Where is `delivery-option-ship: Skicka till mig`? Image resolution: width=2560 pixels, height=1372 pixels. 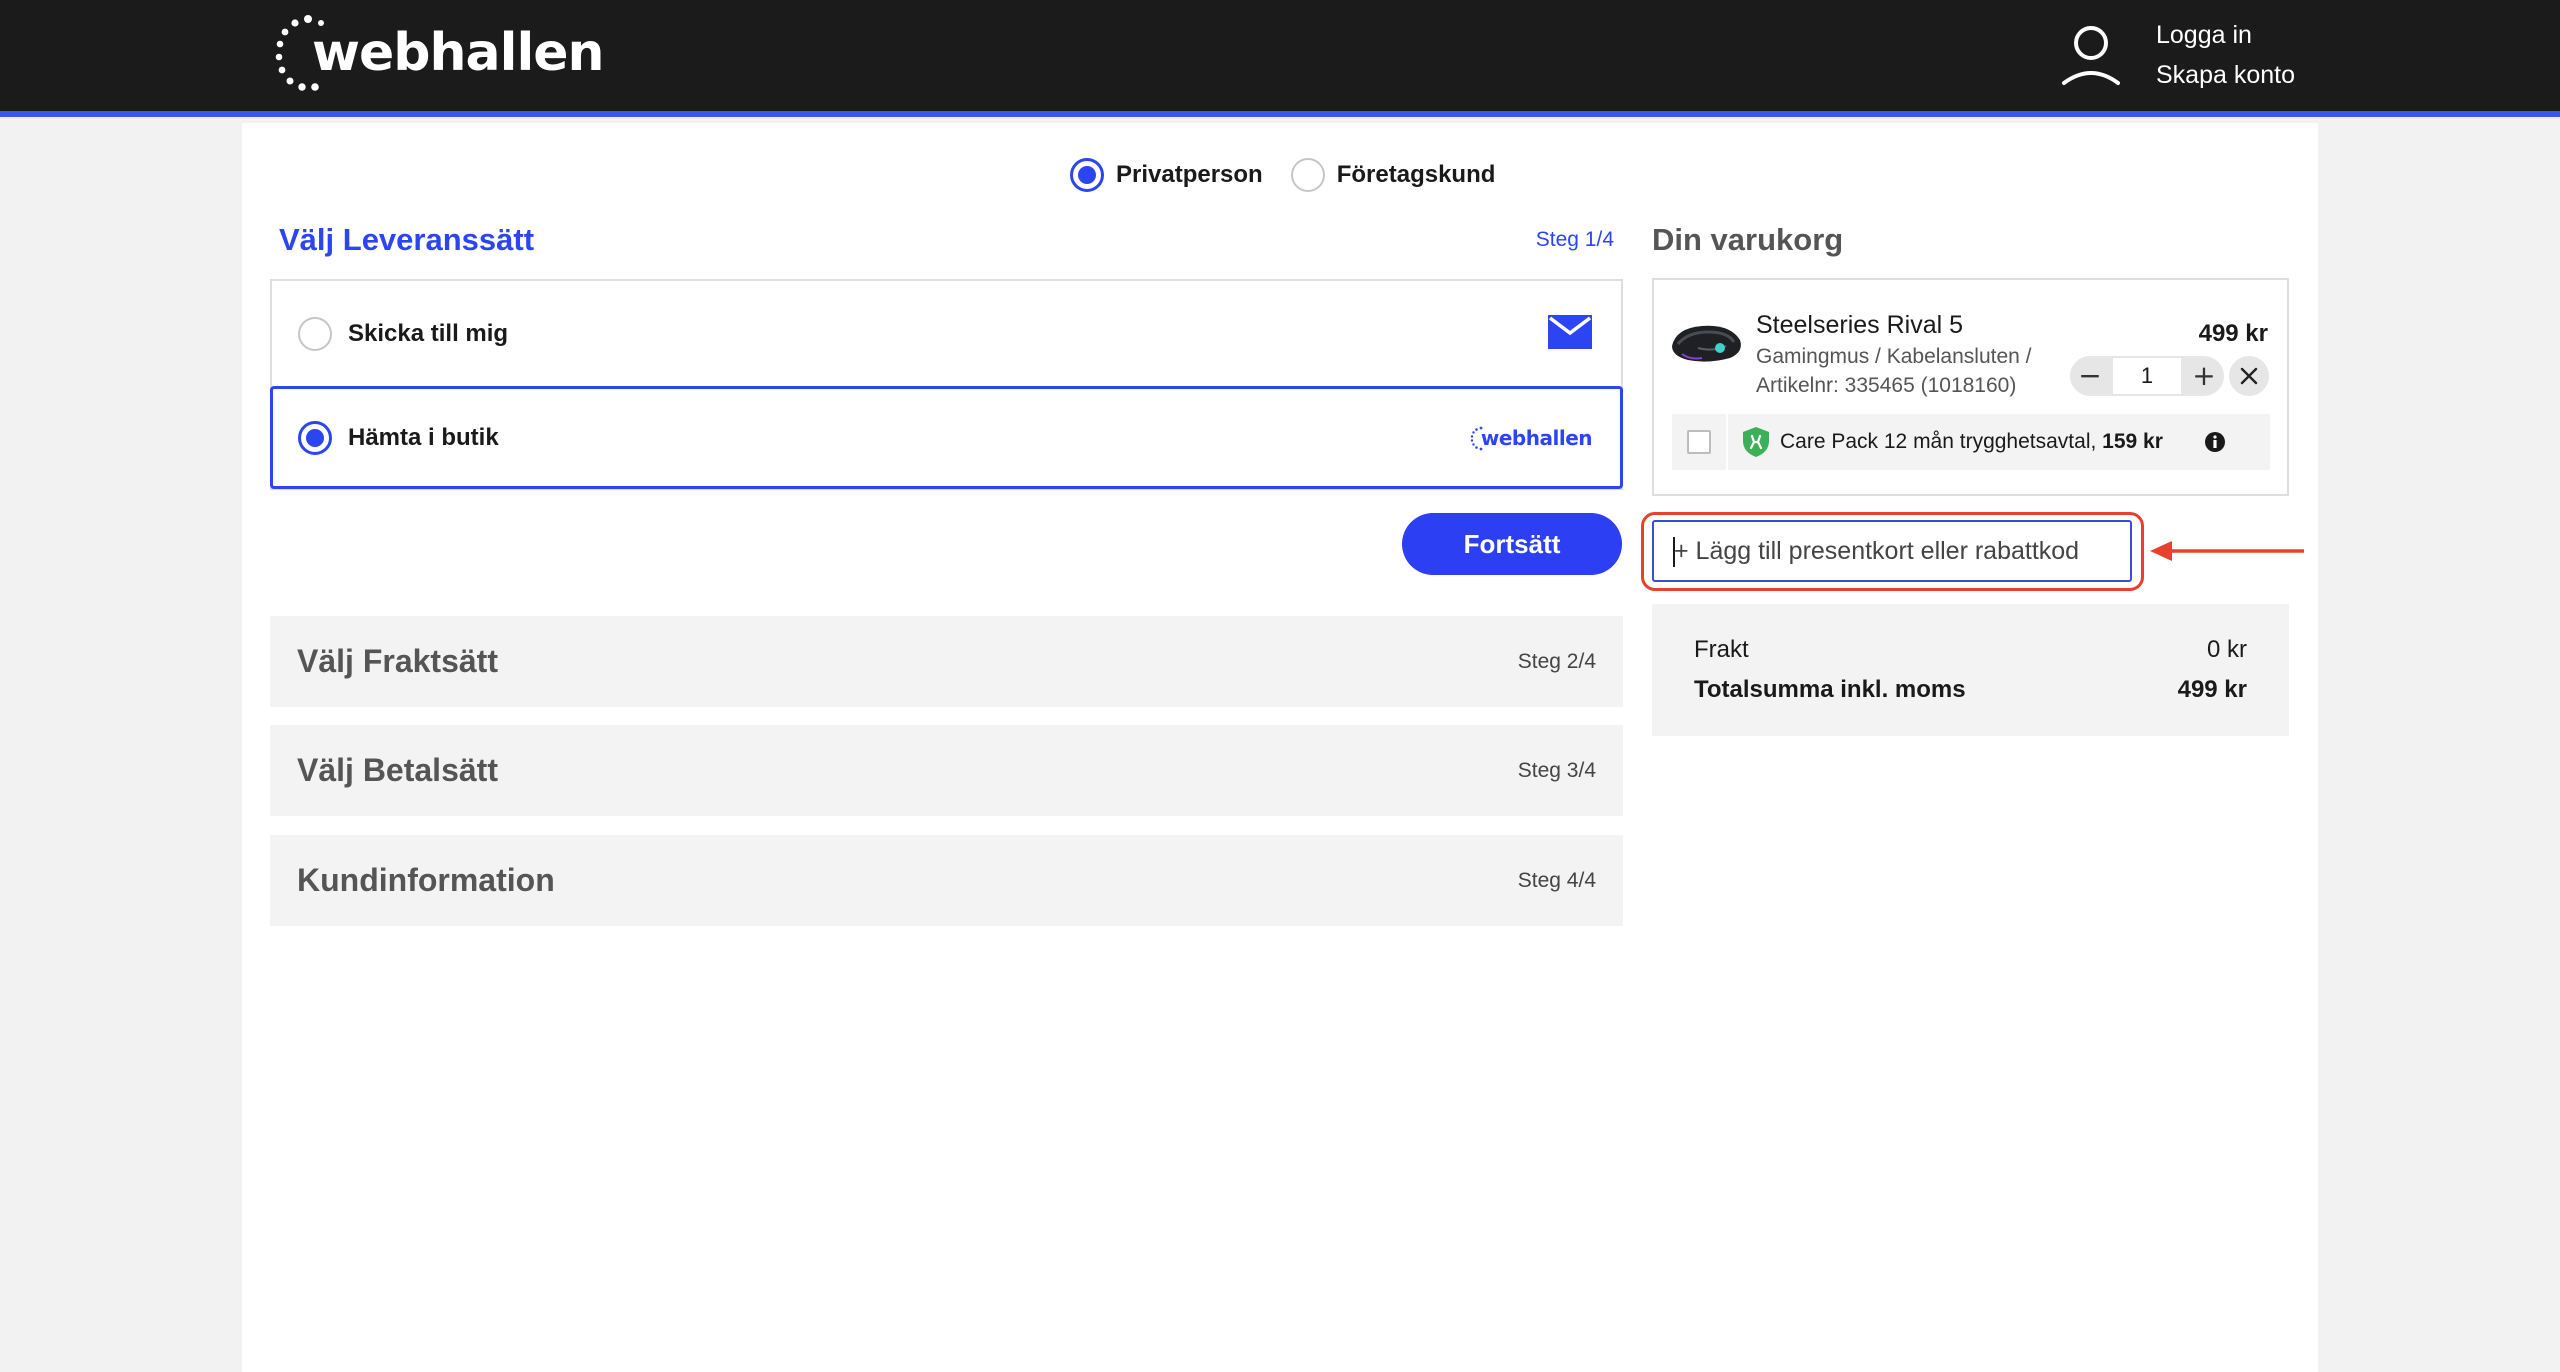
delivery-option-ship: Skicka till mig is located at coordinates (946, 333).